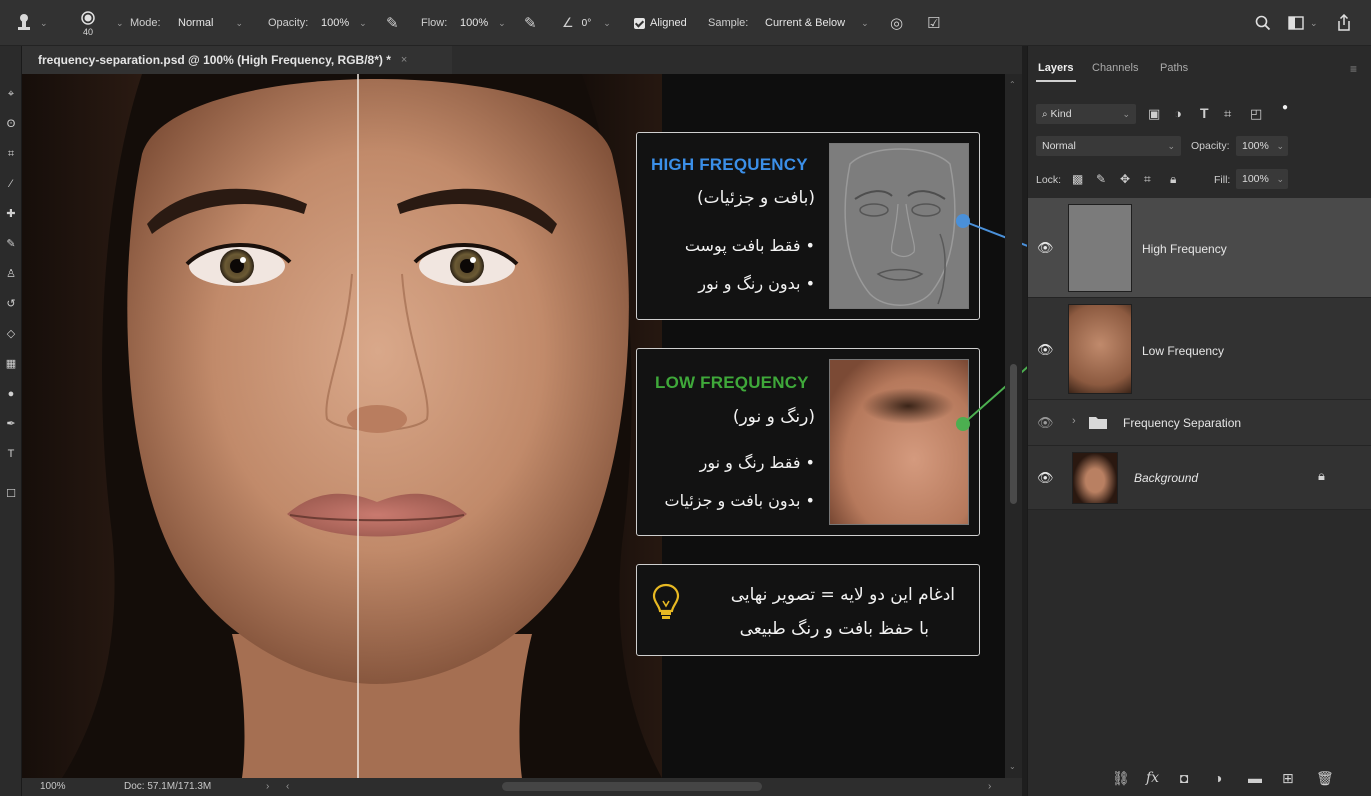 The width and height of the screenshot is (1371, 796). I want to click on low-frequency-title: LOW FREQUENCY, so click(732, 382).